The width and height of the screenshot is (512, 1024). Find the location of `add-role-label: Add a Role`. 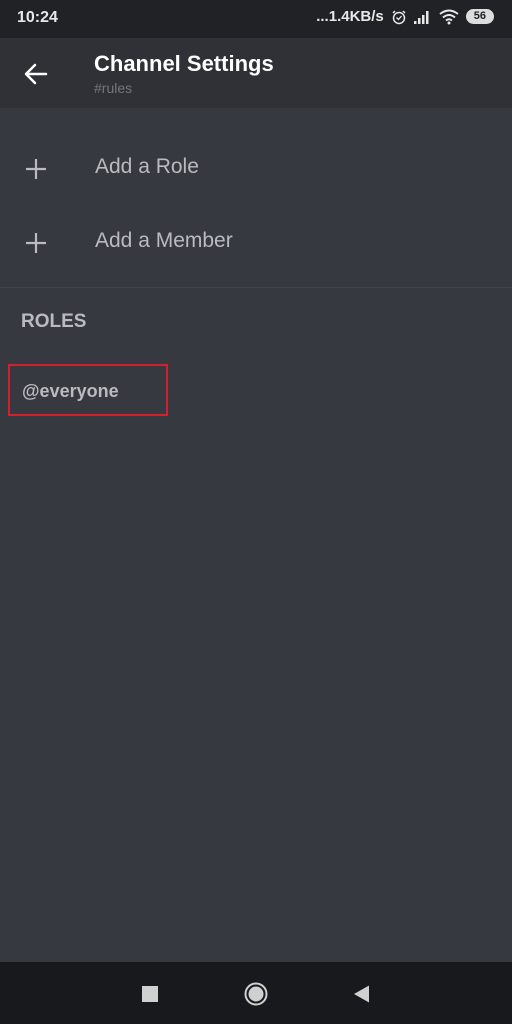

add-role-label: Add a Role is located at coordinates (147, 166).